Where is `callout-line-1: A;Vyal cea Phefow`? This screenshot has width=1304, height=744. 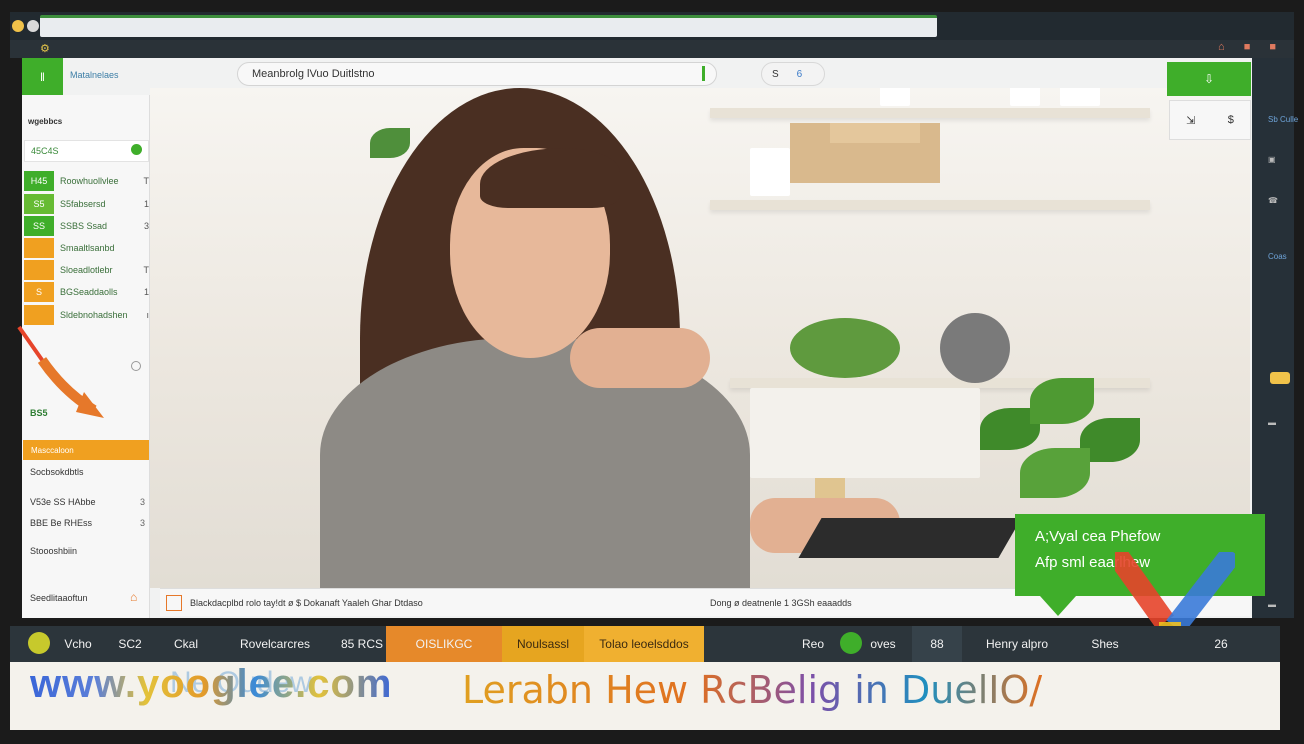
callout-line-1: A;Vyal cea Phefow is located at coordinates (1098, 536).